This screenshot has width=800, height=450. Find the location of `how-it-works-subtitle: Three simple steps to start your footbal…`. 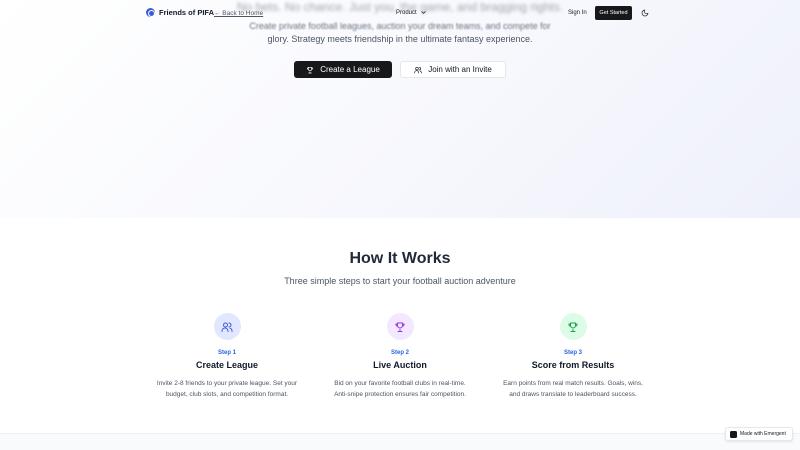

how-it-works-subtitle: Three simple steps to start your footbal… is located at coordinates (400, 281).